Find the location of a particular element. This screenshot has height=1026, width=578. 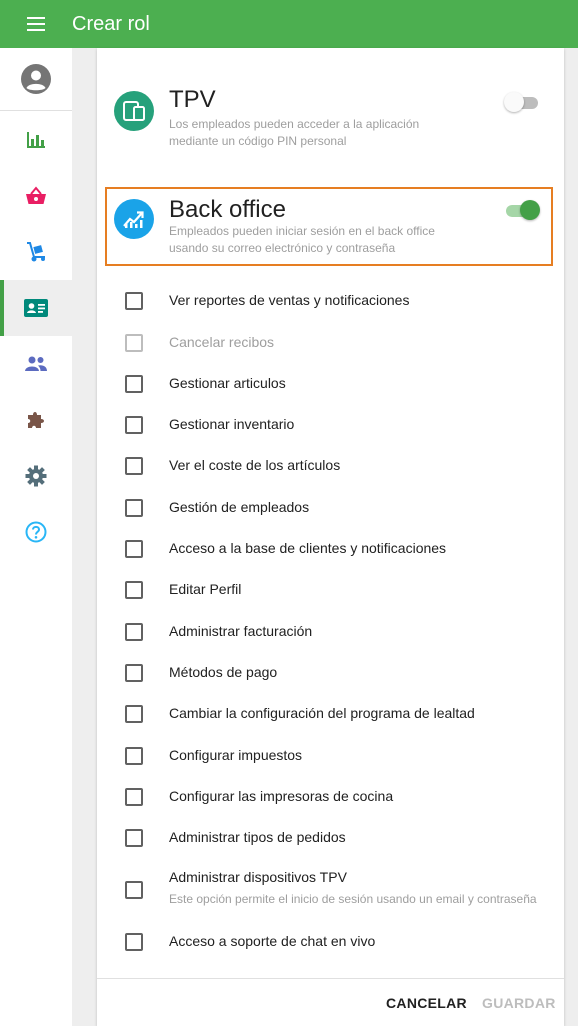

permission-label: Métodos de pago is located at coordinates (223, 672).